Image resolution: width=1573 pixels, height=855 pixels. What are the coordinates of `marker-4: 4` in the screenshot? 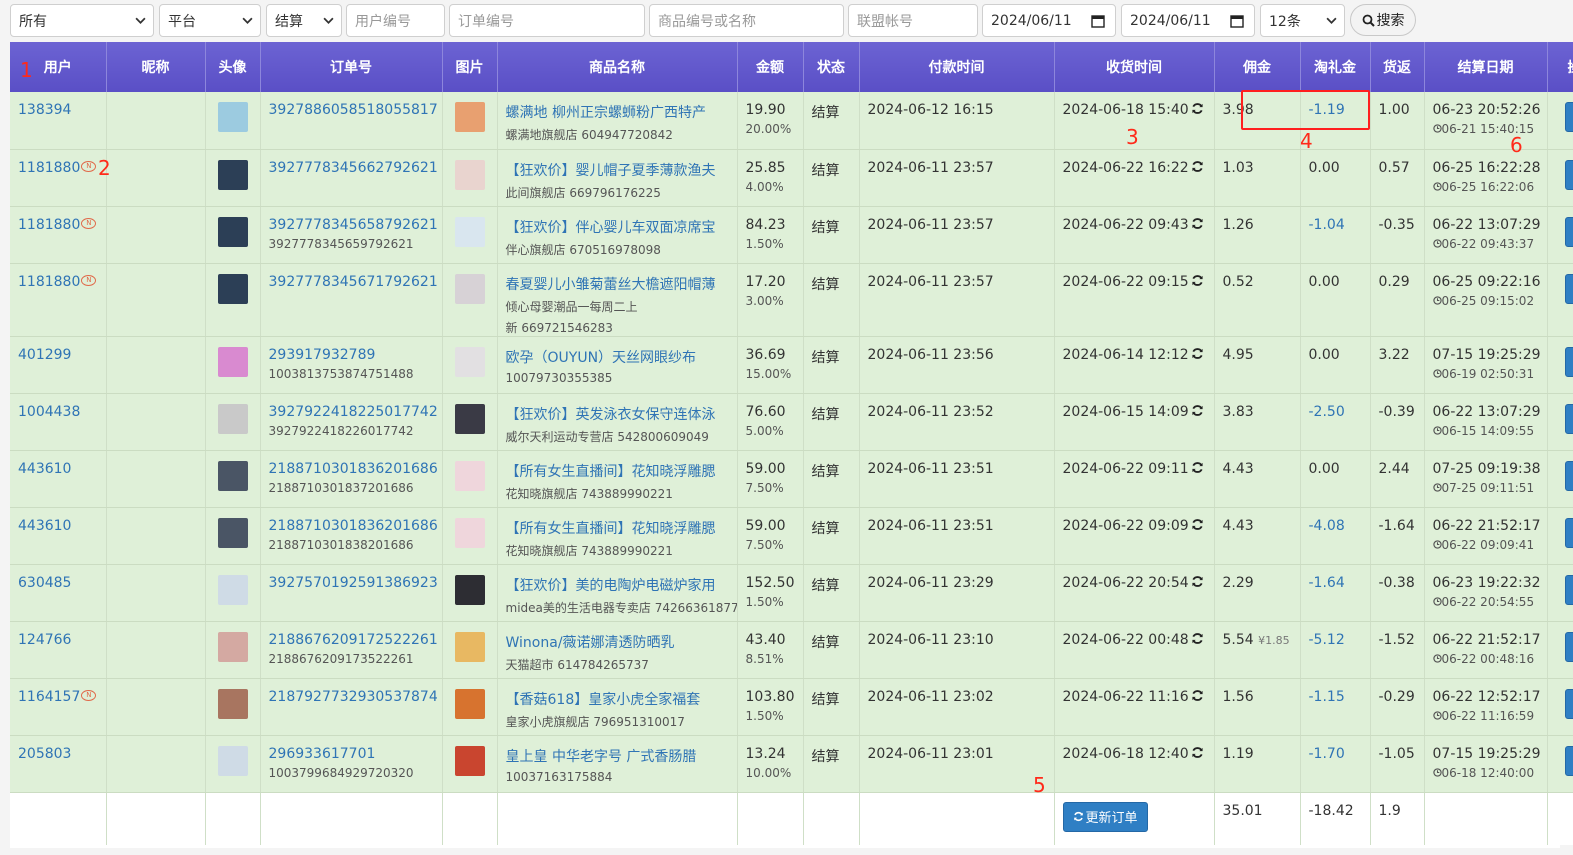 It's located at (1306, 141).